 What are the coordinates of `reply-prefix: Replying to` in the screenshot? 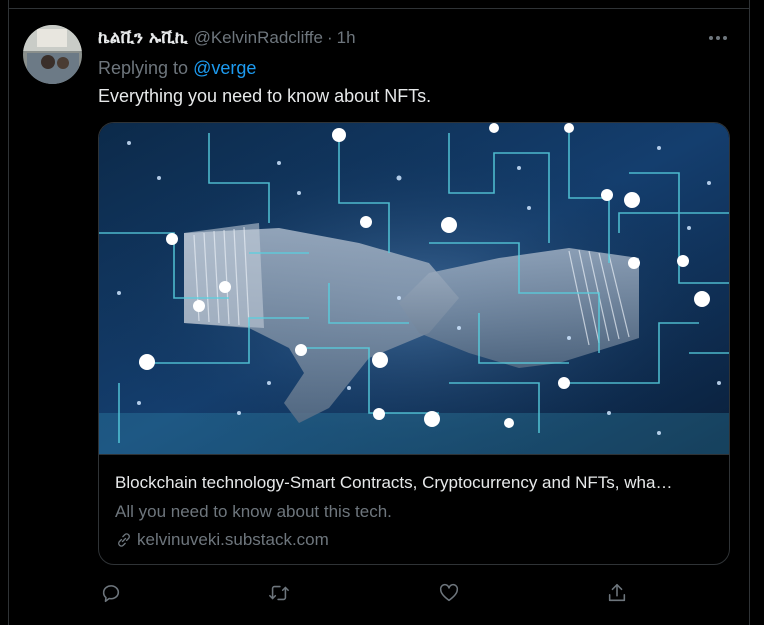 It's located at (143, 68).